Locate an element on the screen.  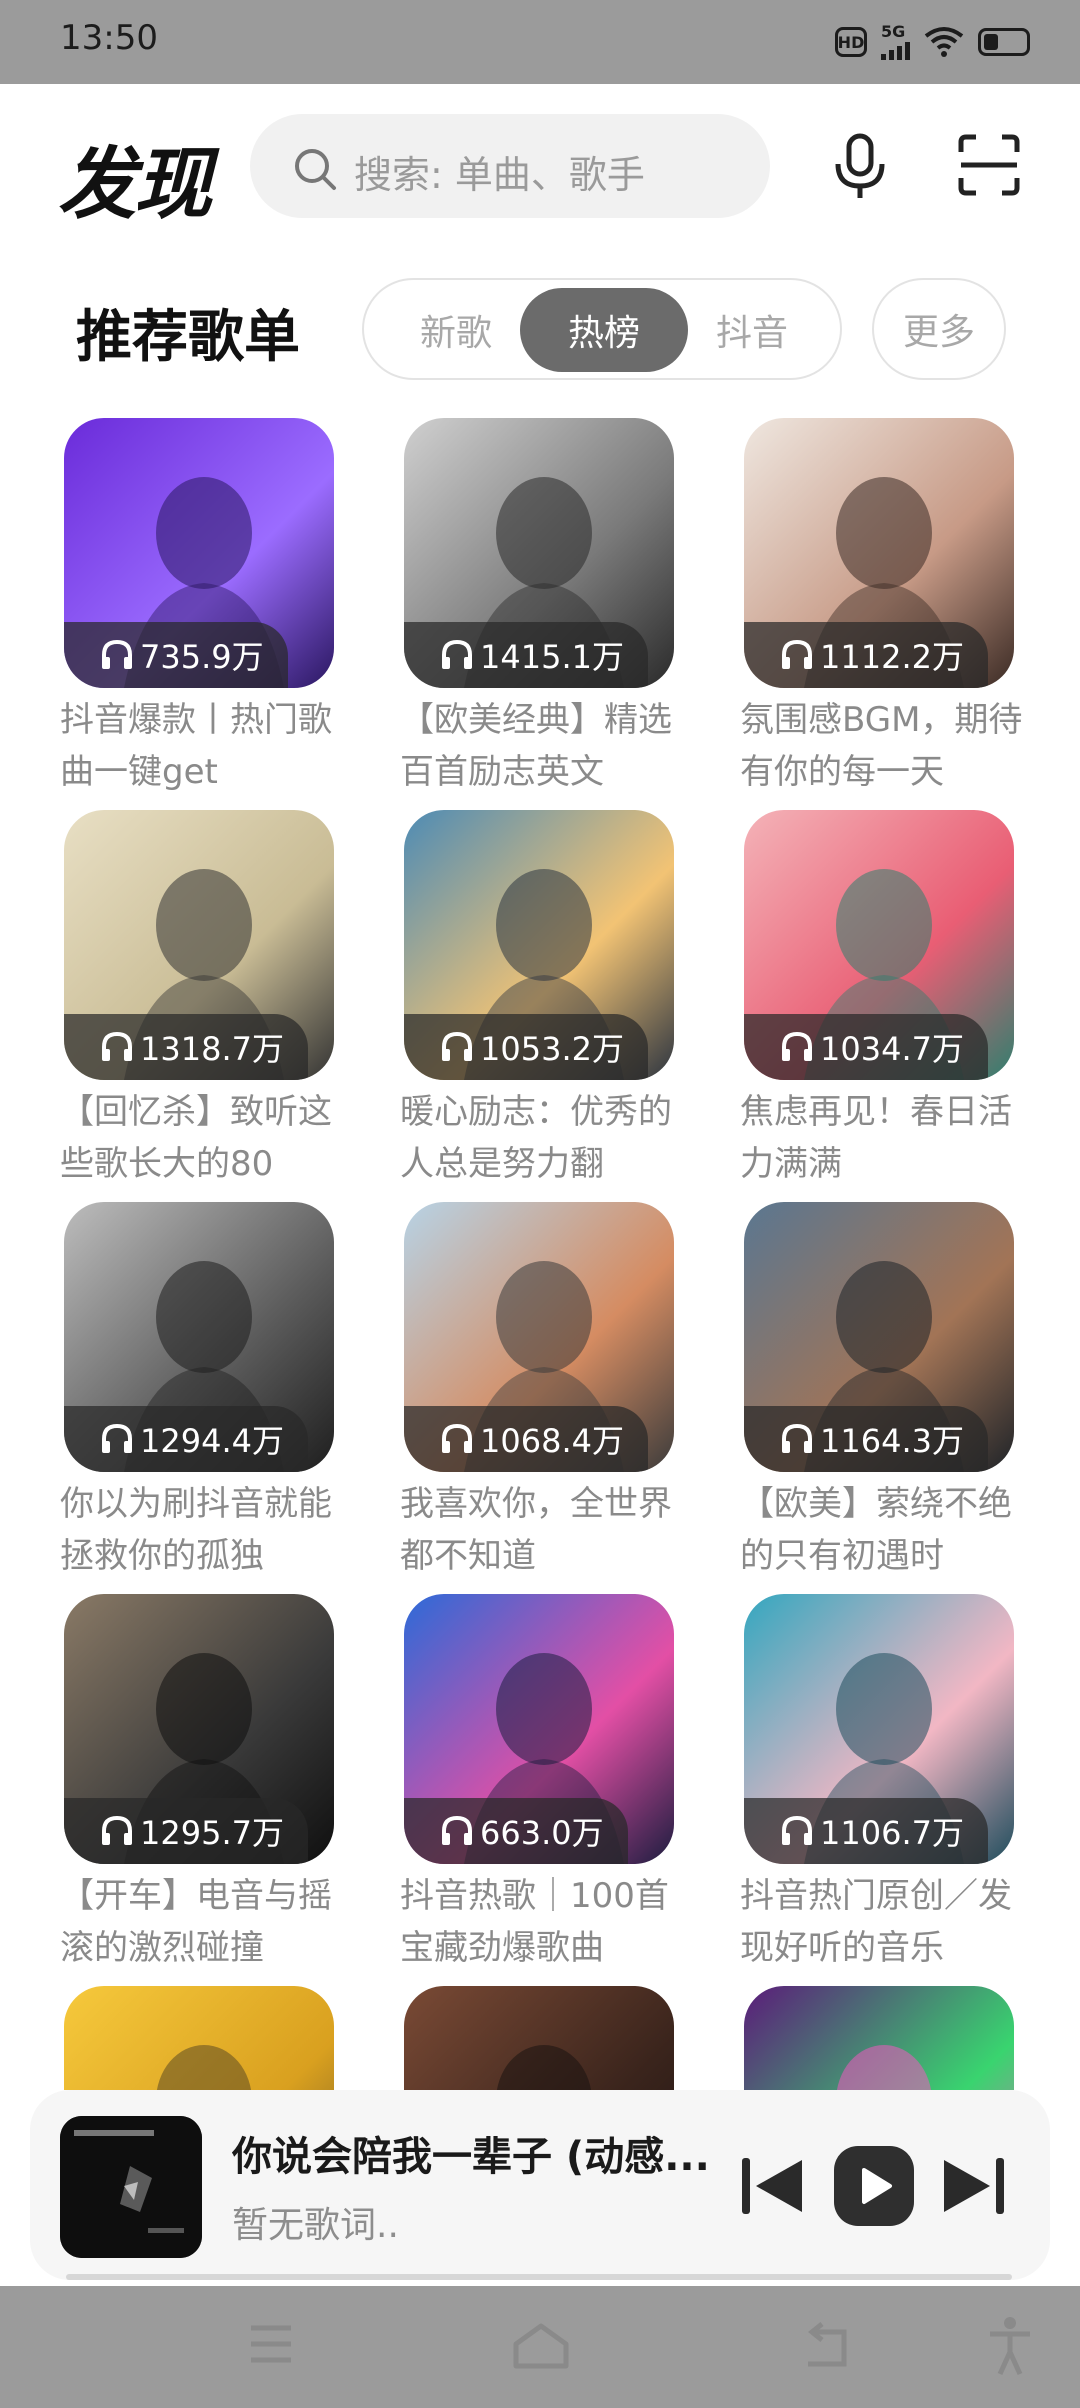
playlist-card: 1053.2万 暖心励志：优秀的人总是努力翻 is located at coordinates (537, 1000).